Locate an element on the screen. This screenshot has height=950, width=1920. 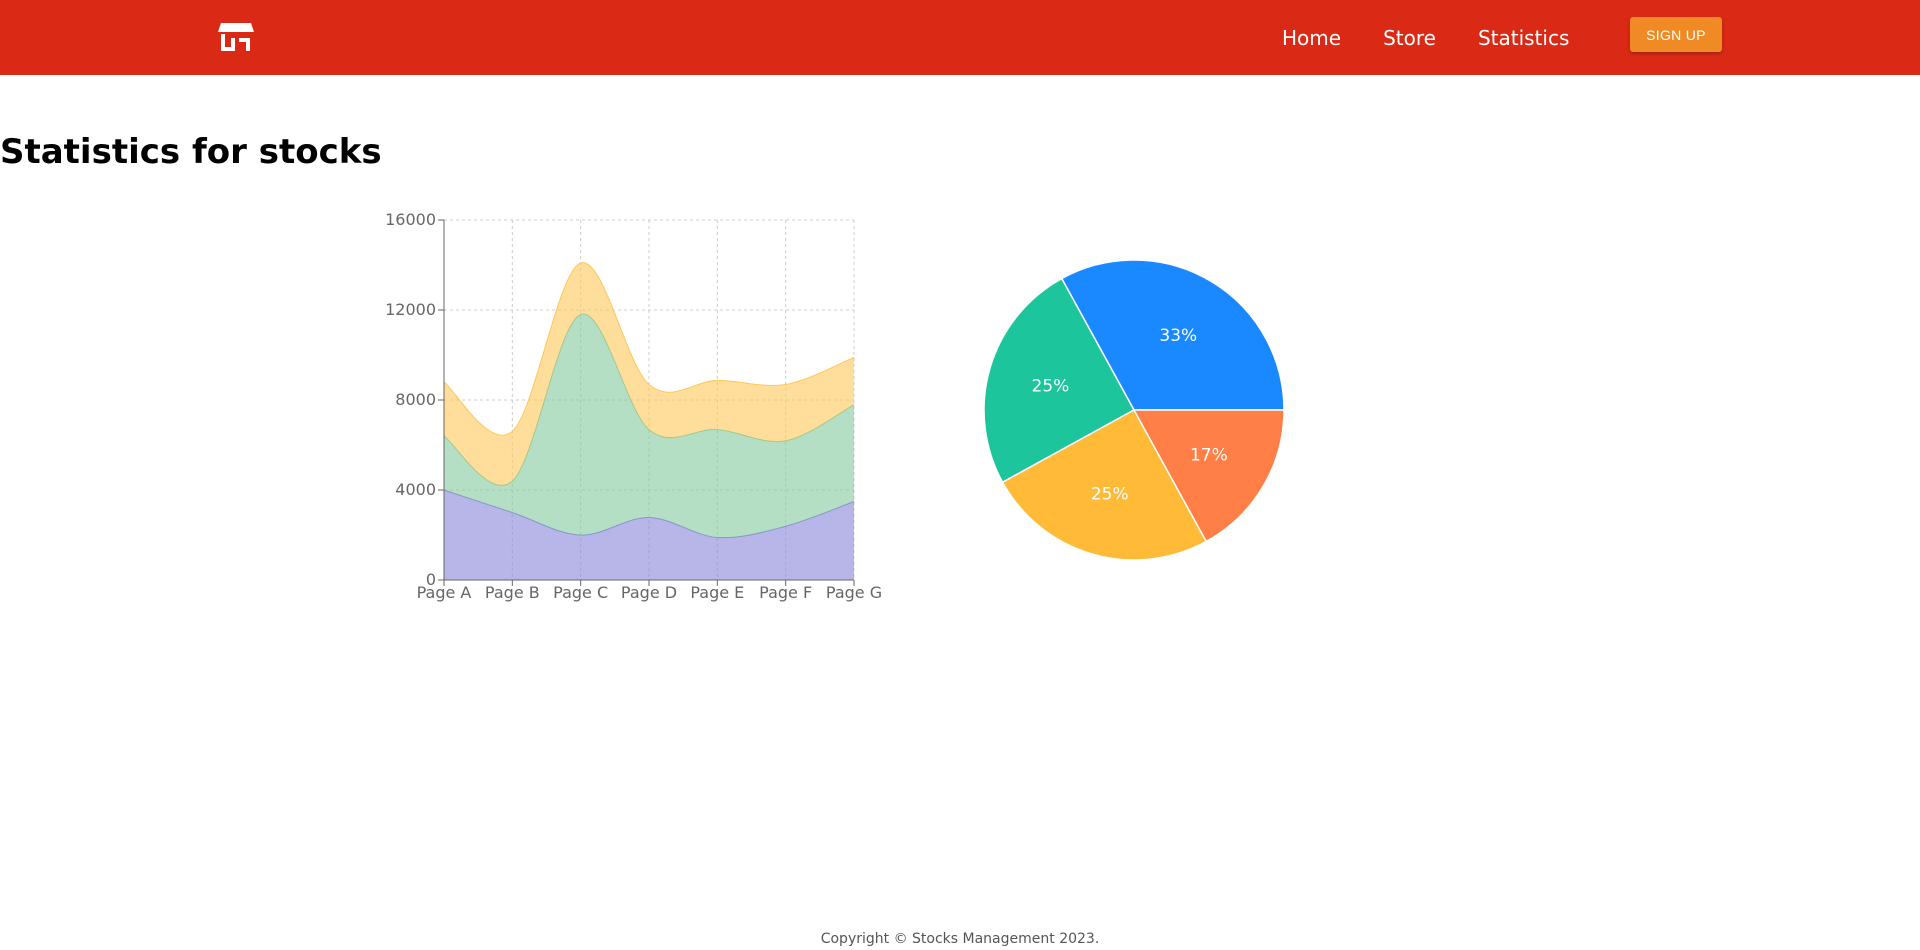
x-tick-label: Page F is located at coordinates (785, 592).